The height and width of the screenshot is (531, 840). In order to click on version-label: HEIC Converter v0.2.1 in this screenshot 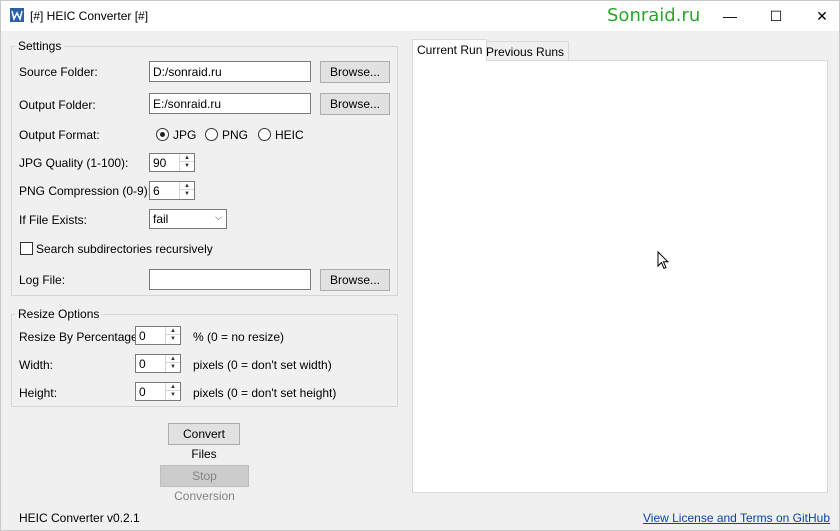, I will do `click(79, 518)`.